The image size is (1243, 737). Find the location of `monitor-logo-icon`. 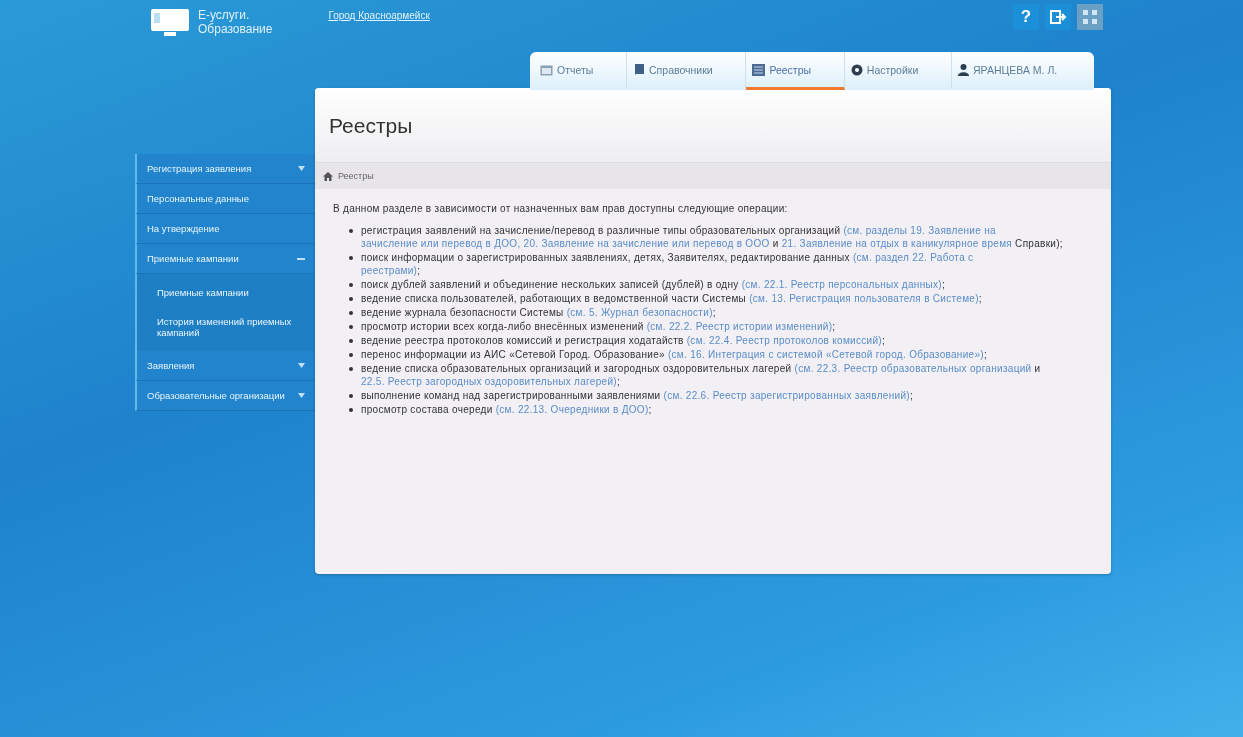

monitor-logo-icon is located at coordinates (170, 22).